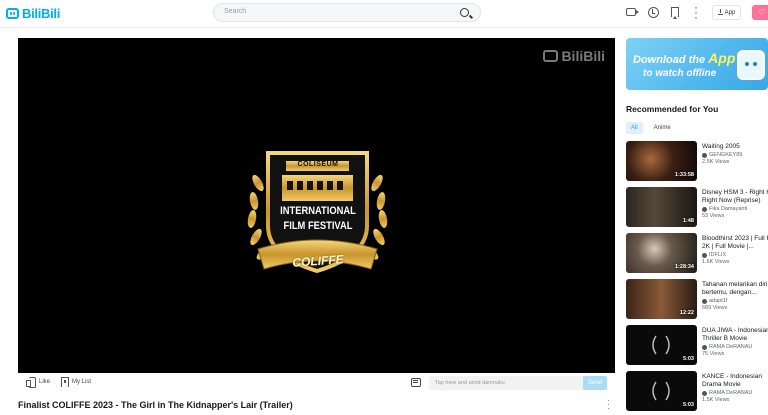 The height and width of the screenshot is (415, 768). What do you see at coordinates (684, 175) in the screenshot?
I see `rec-duration: 1:33:58` at bounding box center [684, 175].